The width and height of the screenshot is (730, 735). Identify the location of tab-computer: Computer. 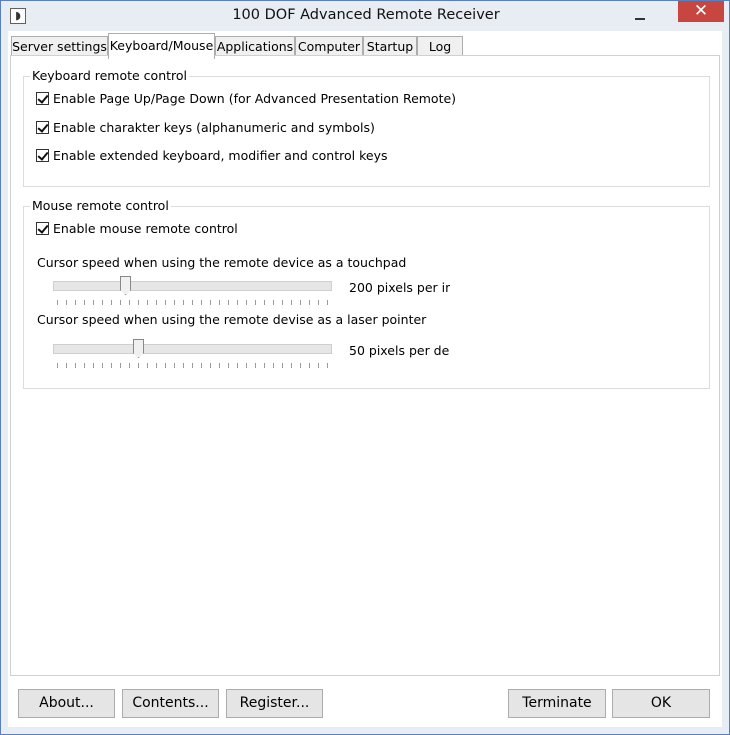
(329, 46).